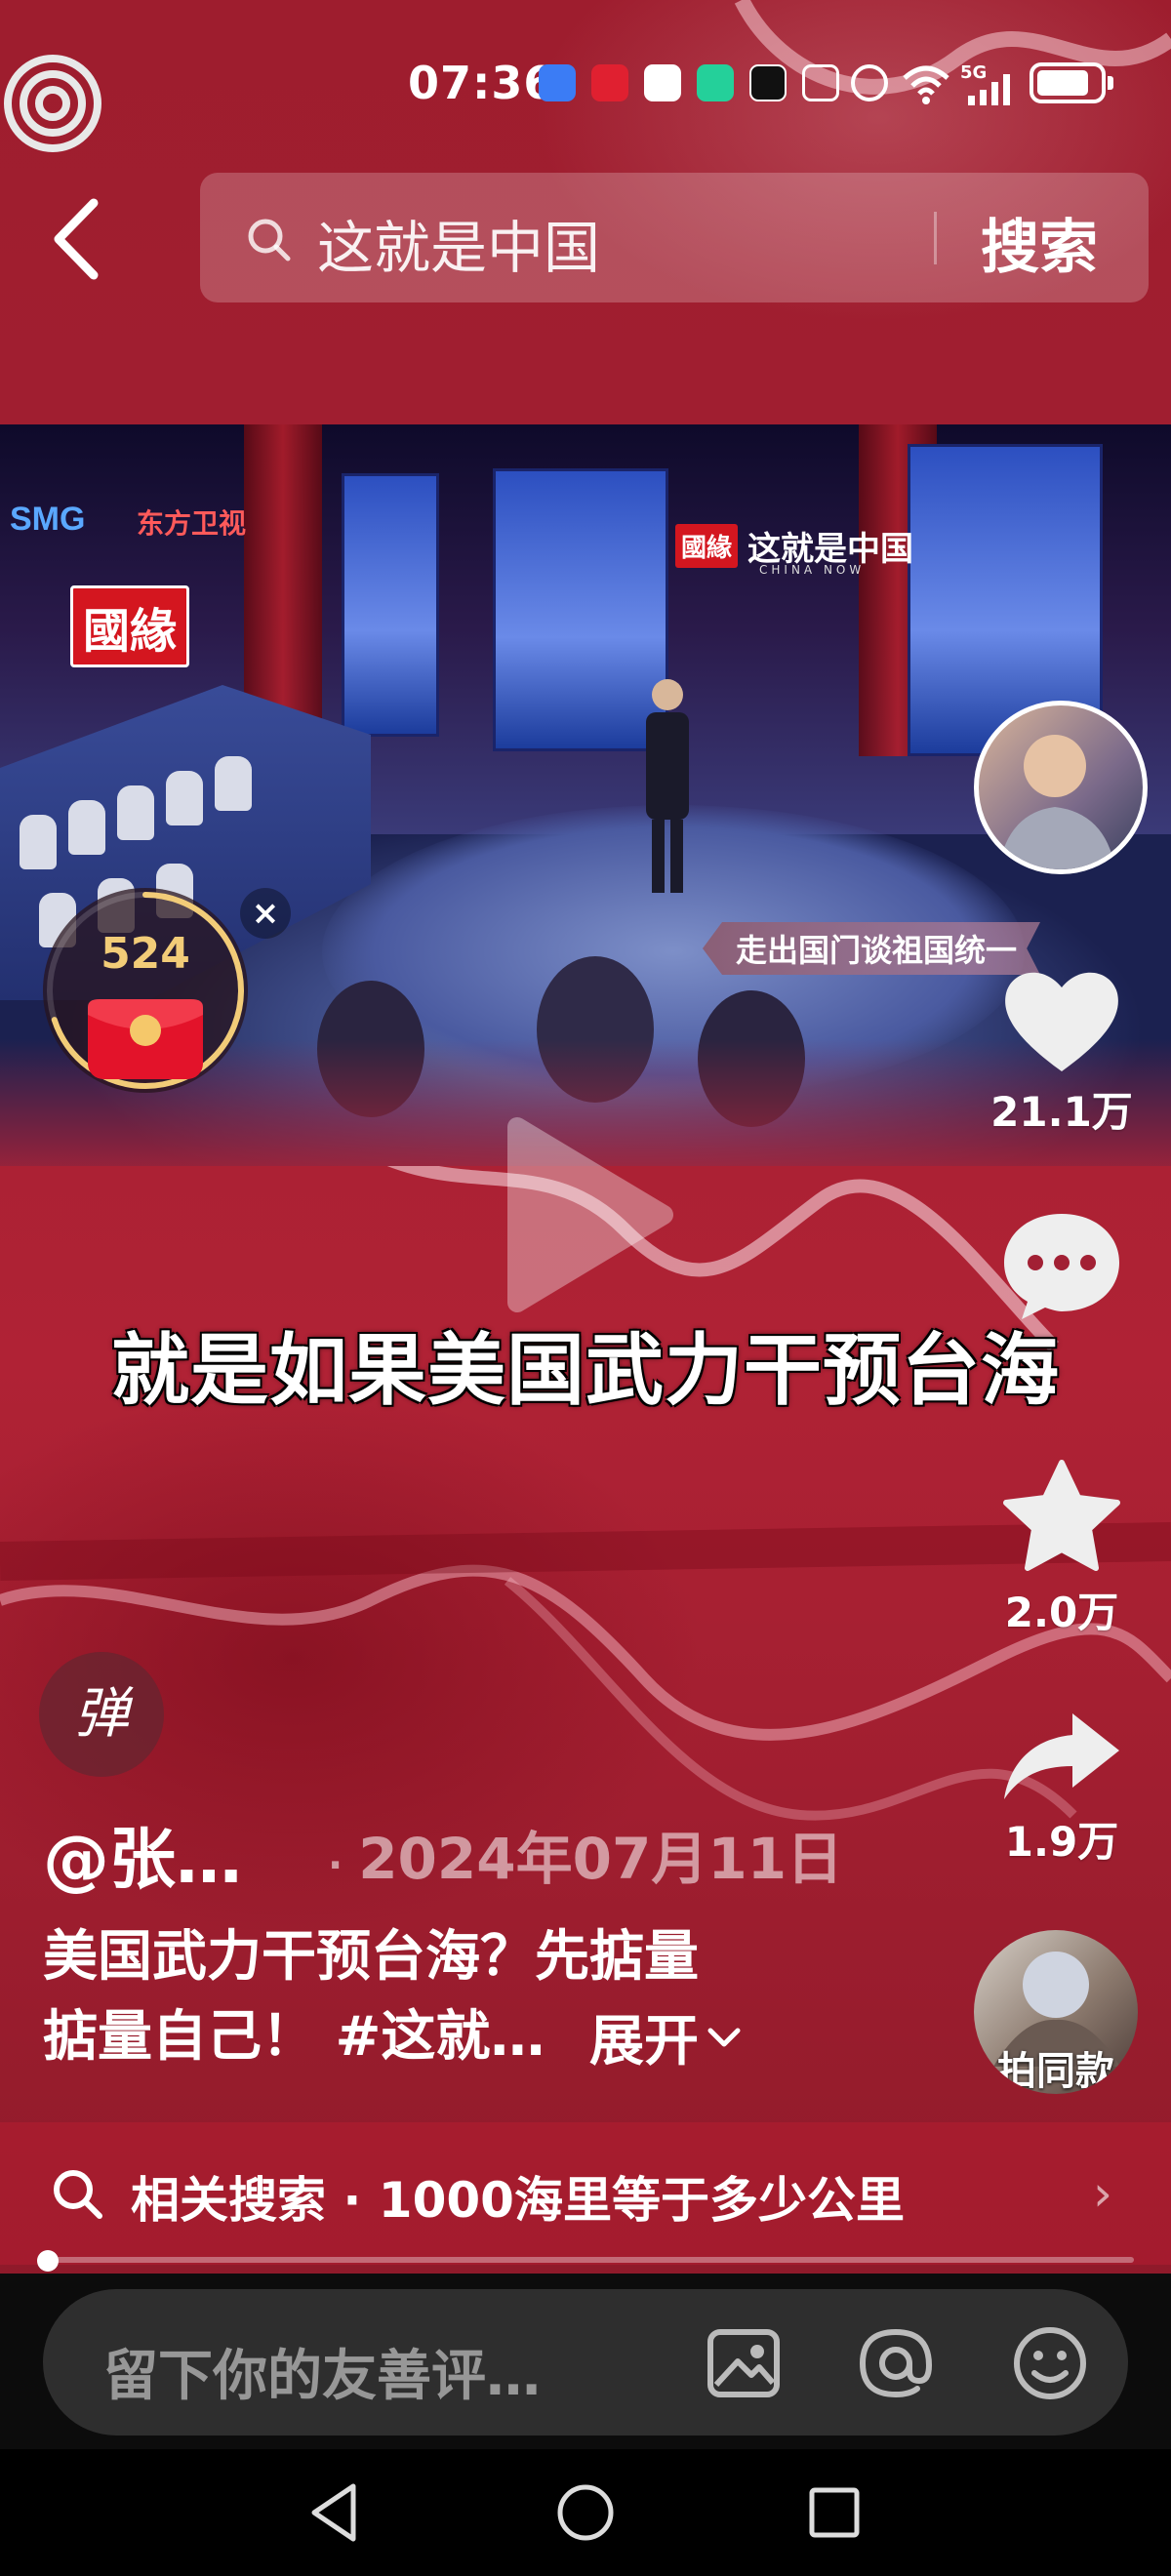 The image size is (1171, 2576). What do you see at coordinates (834, 2512) in the screenshot?
I see `nav-recents-icon` at bounding box center [834, 2512].